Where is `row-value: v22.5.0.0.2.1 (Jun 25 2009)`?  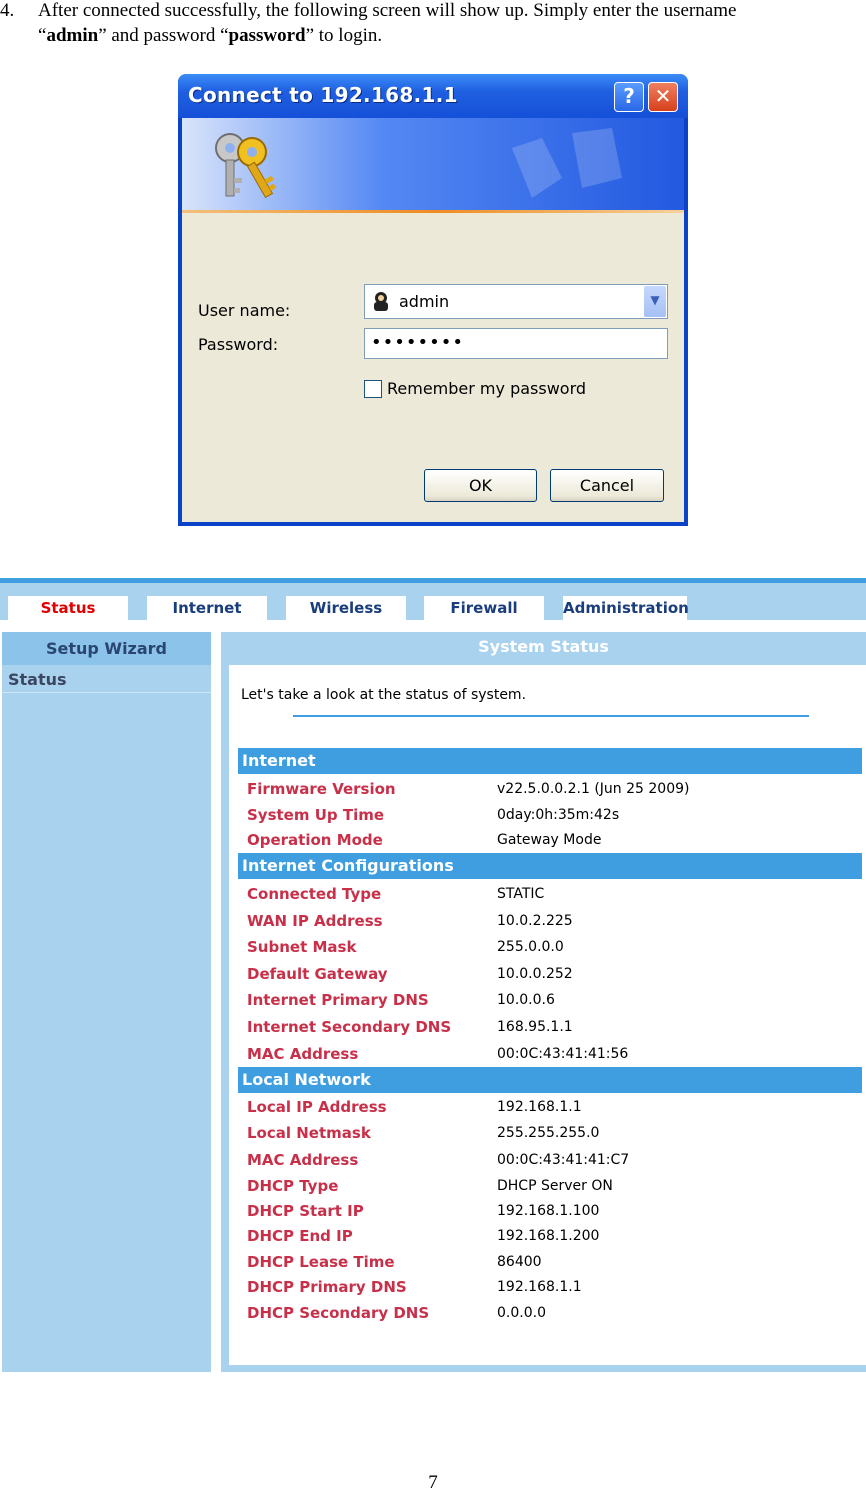
row-value: v22.5.0.0.2.1 (Jun 25 2009) is located at coordinates (593, 789).